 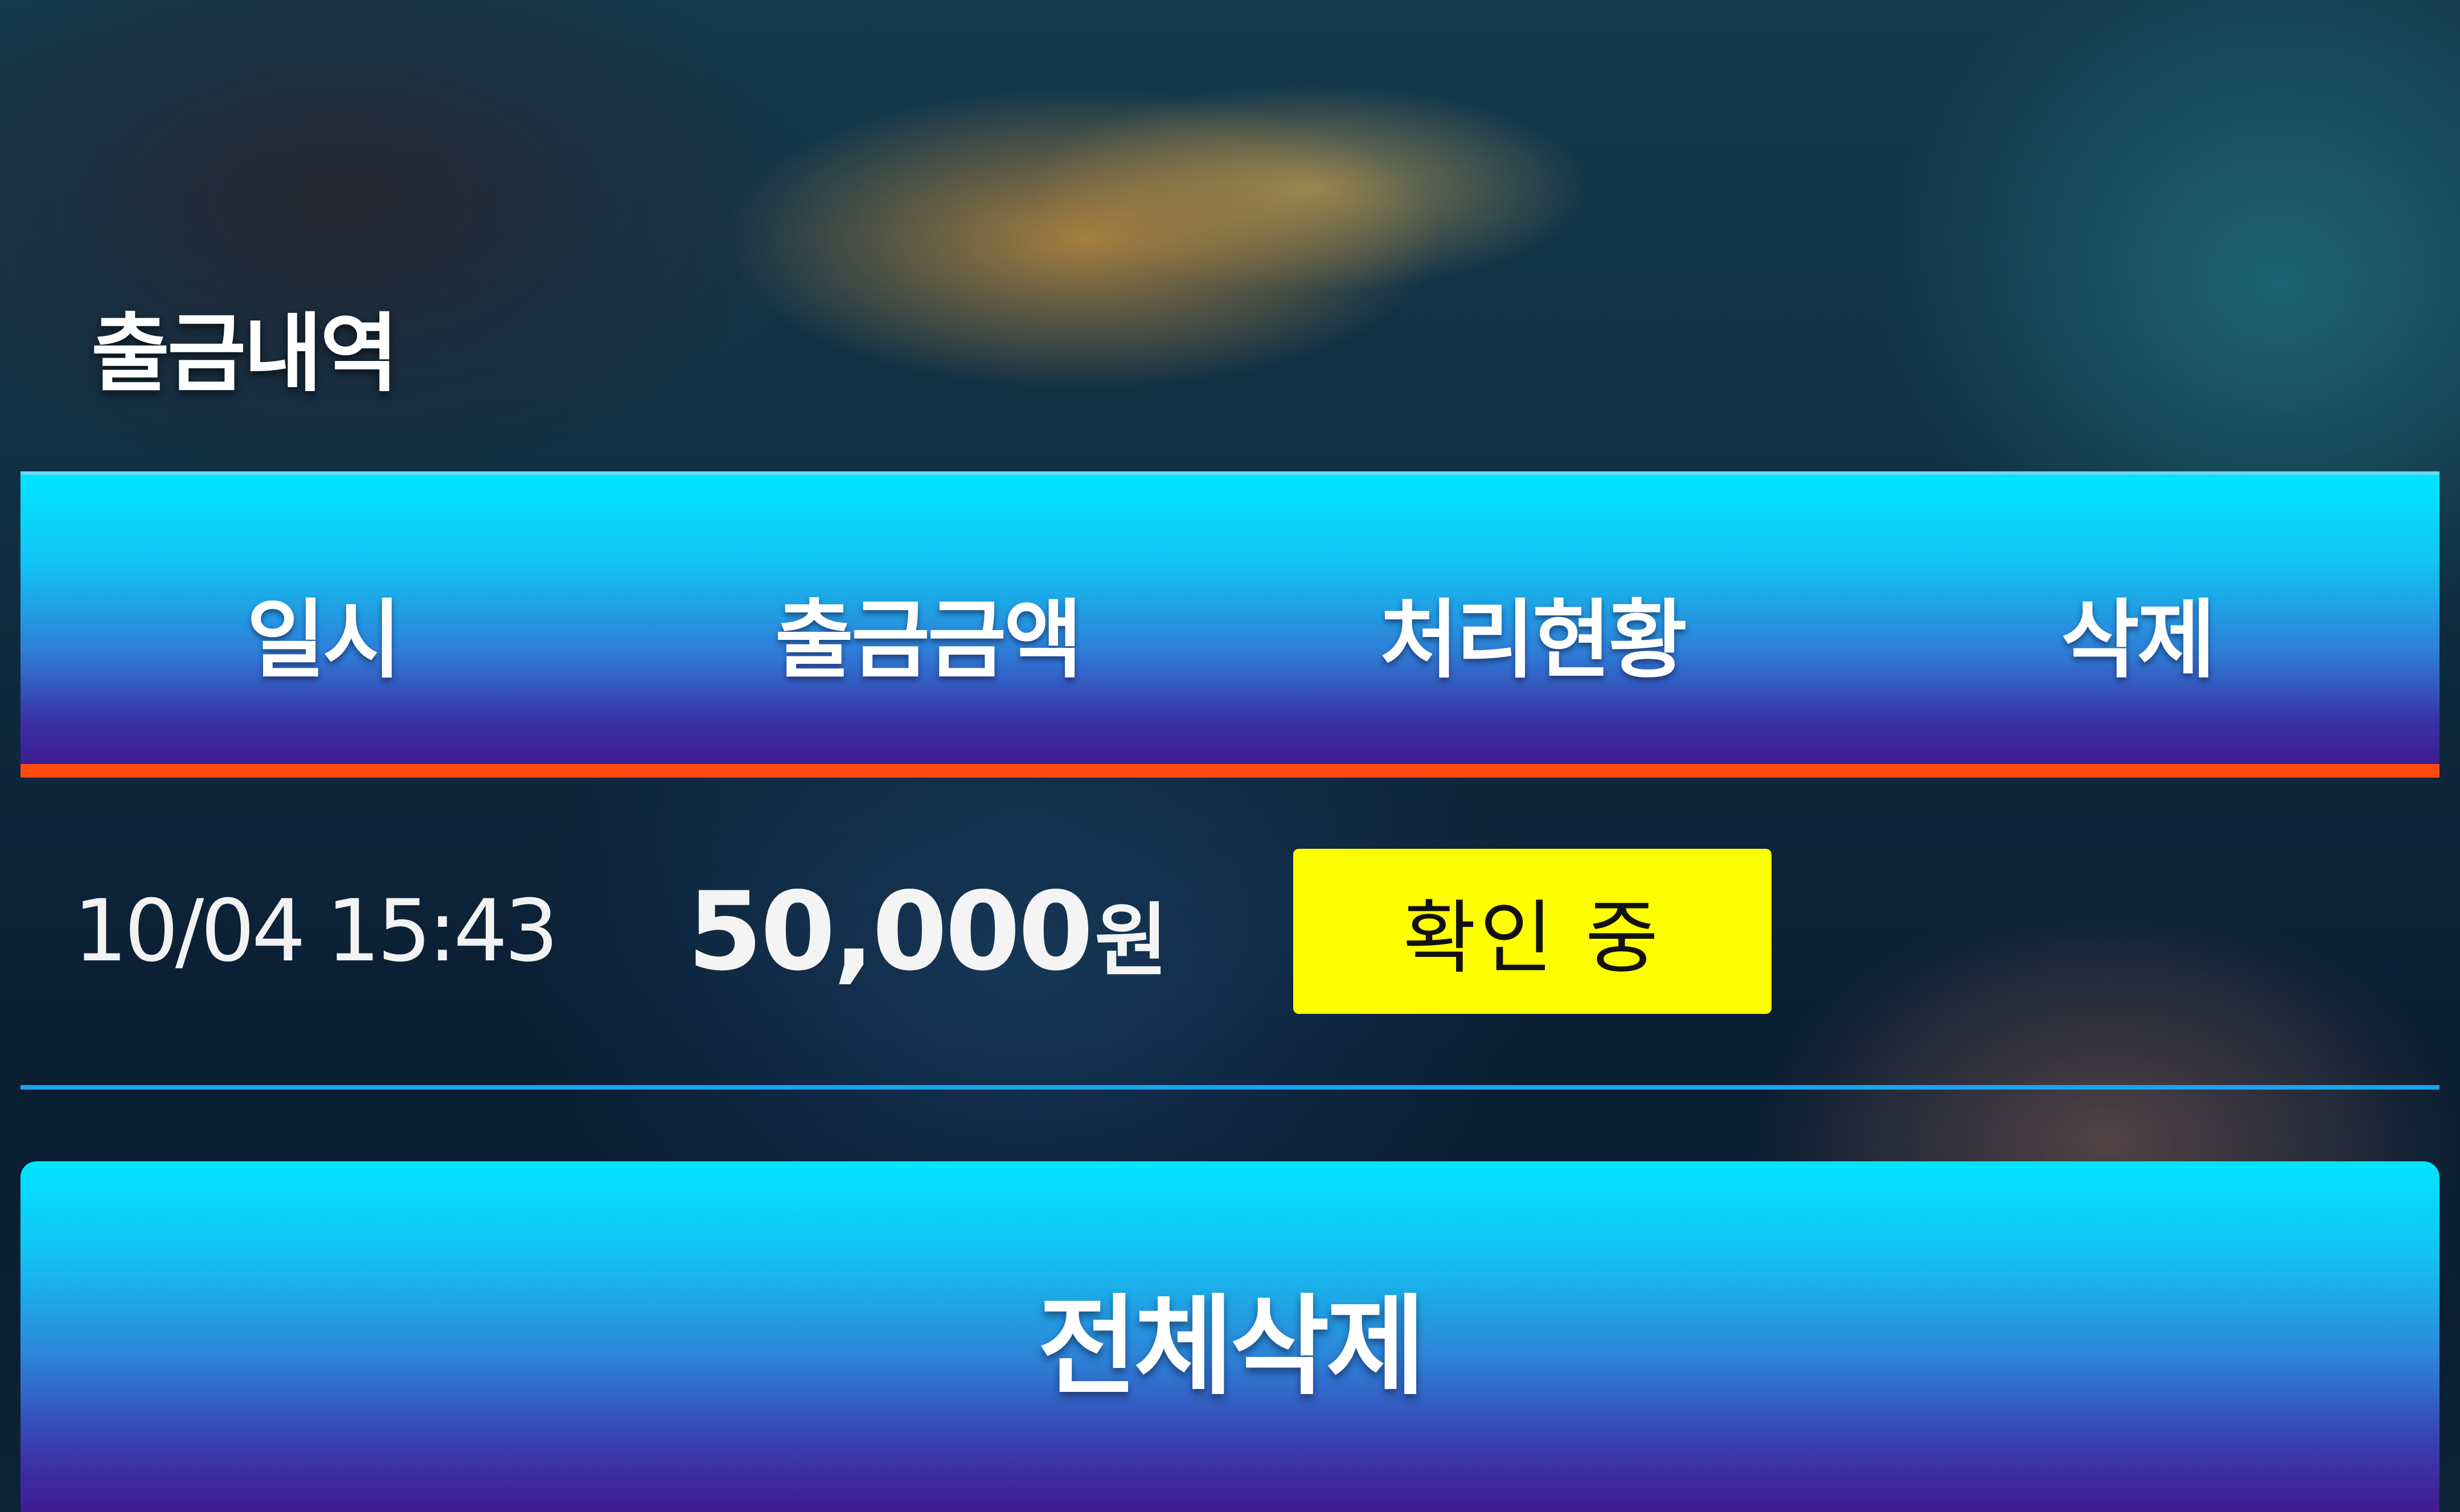 What do you see at coordinates (323, 640) in the screenshot?
I see `column-header-datetime: 일시` at bounding box center [323, 640].